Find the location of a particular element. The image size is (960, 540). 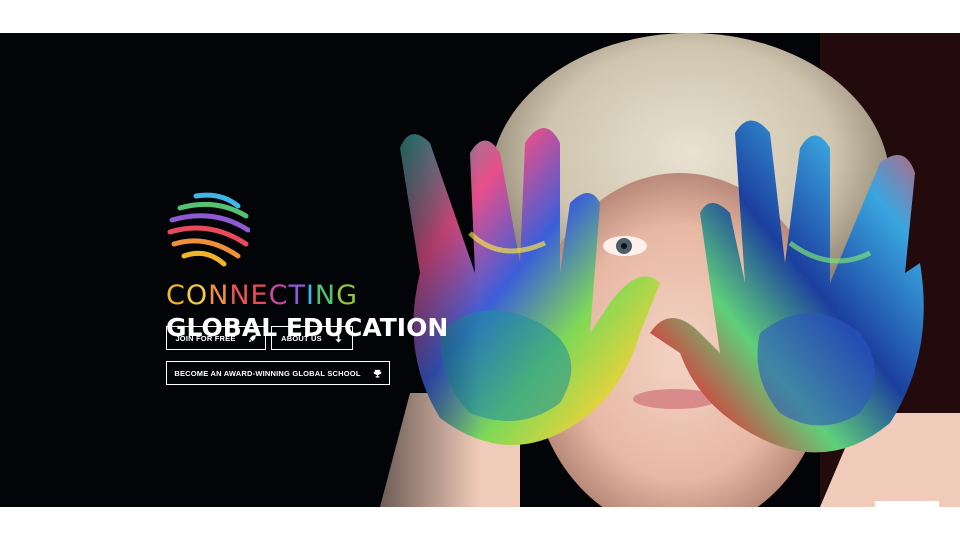

join-for-free-button: JOIN FOR FREE is located at coordinates (216, 338).